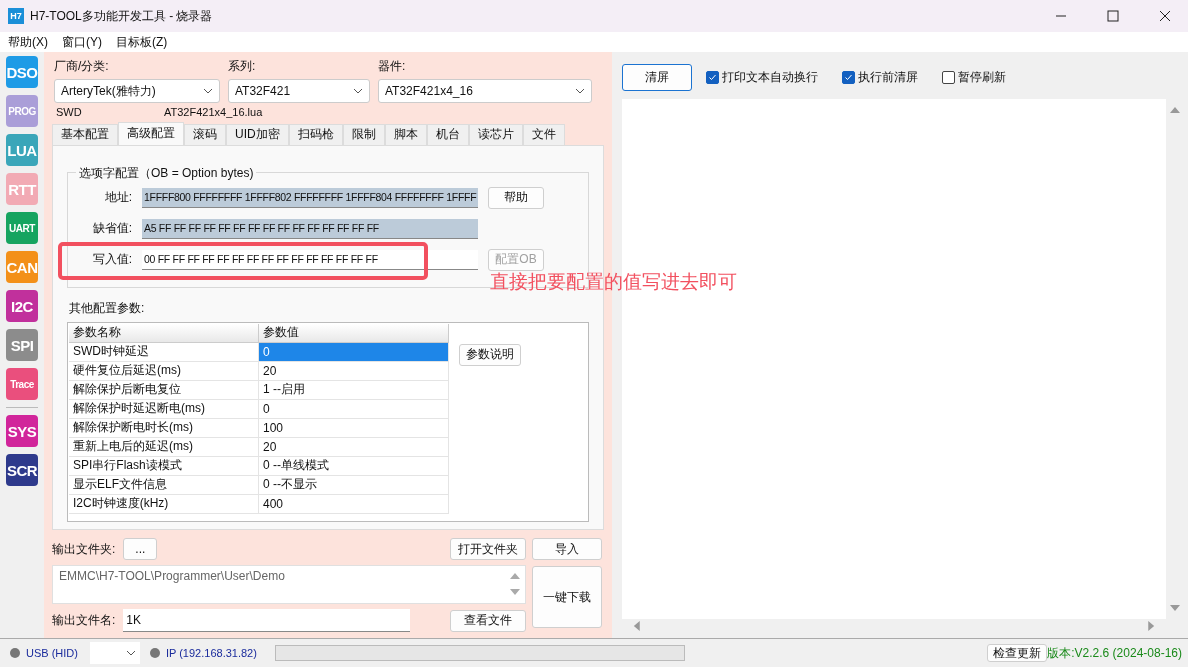  What do you see at coordinates (613, 281) in the screenshot?
I see `annotation-text: 直接把要配置的值写进去即可` at bounding box center [613, 281].